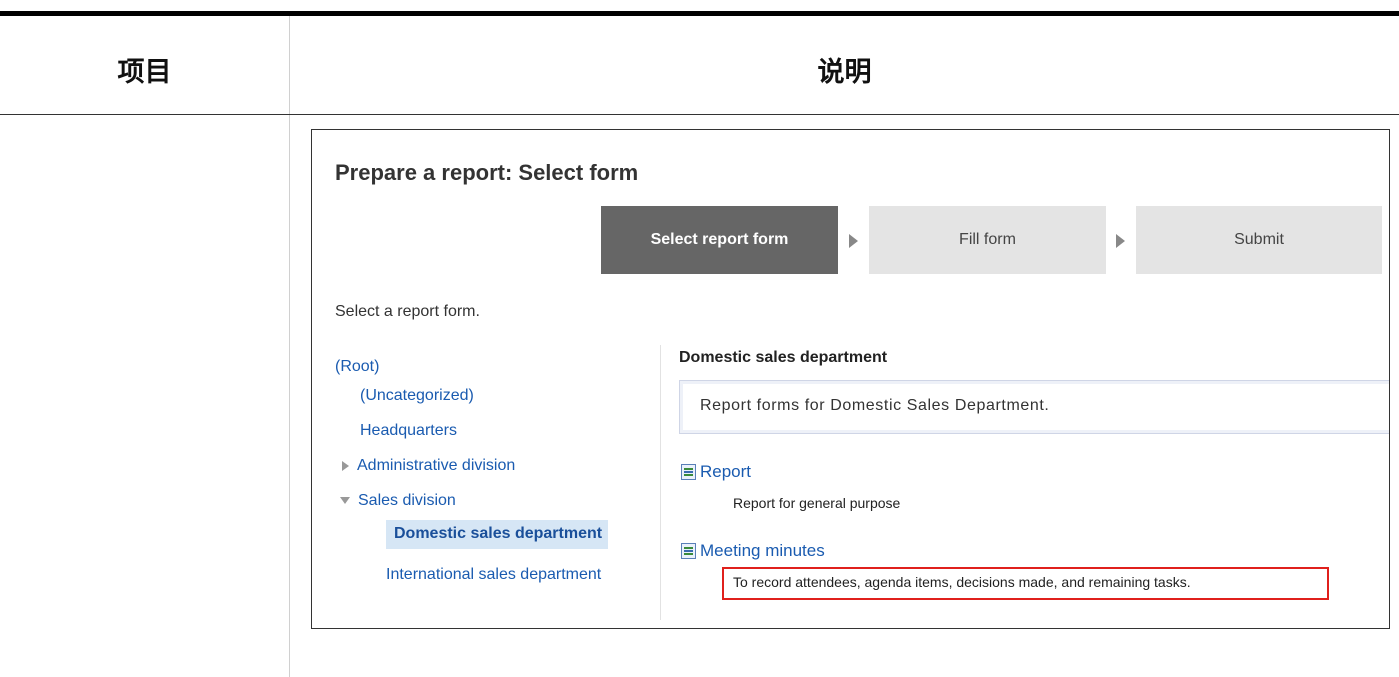 This screenshot has height=677, width=1399. What do you see at coordinates (345, 501) in the screenshot?
I see `collapse-arrow-icon` at bounding box center [345, 501].